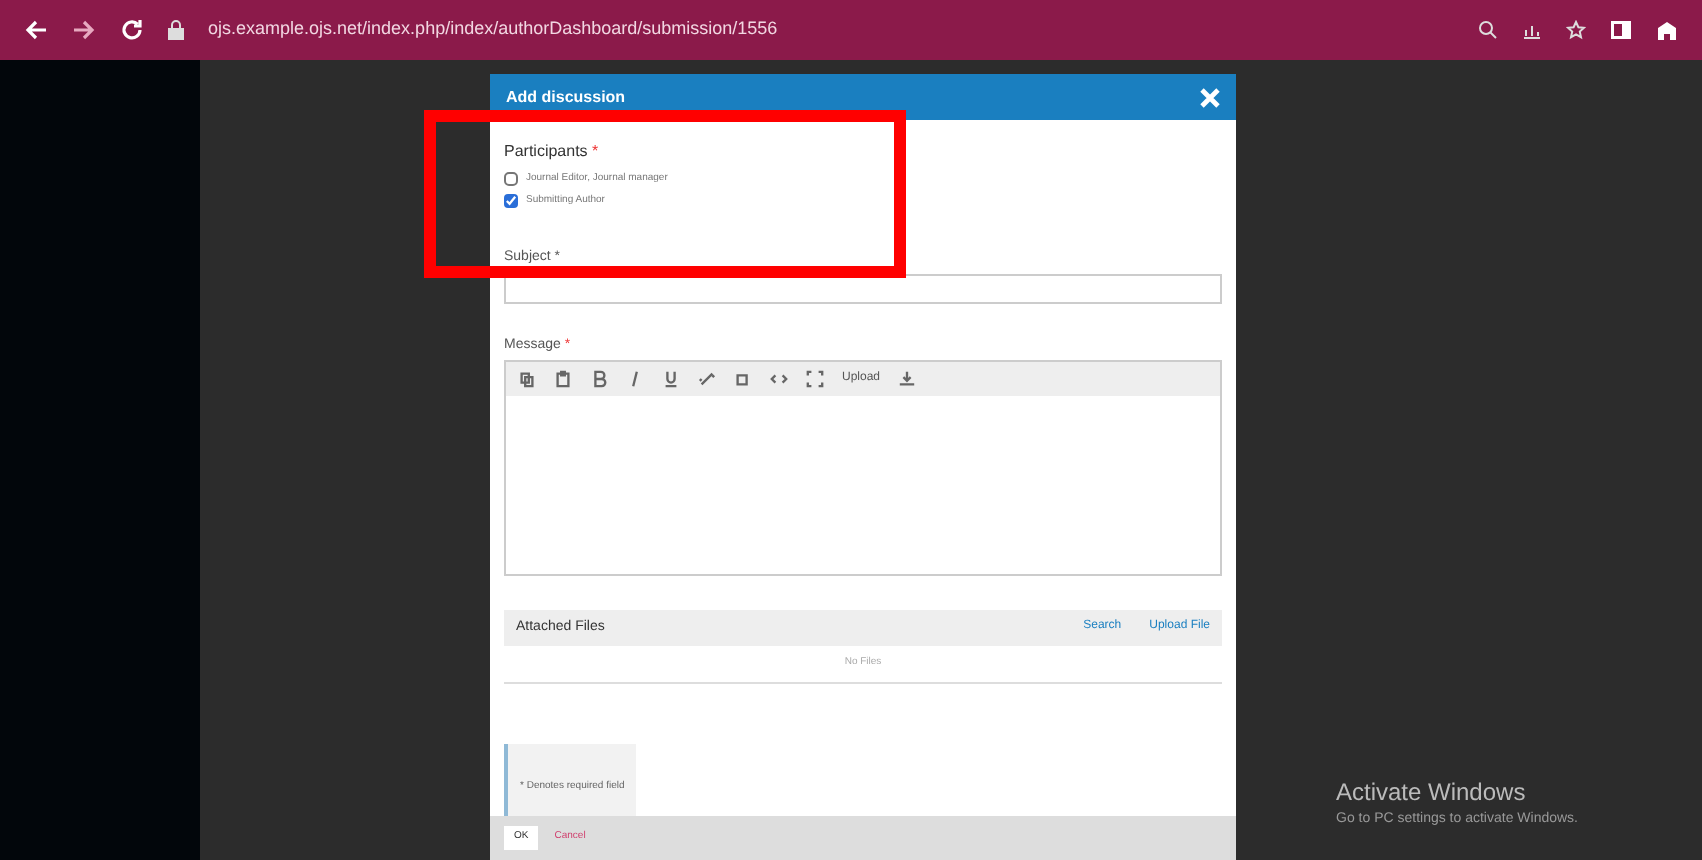  What do you see at coordinates (84, 30) in the screenshot?
I see `forward-icon` at bounding box center [84, 30].